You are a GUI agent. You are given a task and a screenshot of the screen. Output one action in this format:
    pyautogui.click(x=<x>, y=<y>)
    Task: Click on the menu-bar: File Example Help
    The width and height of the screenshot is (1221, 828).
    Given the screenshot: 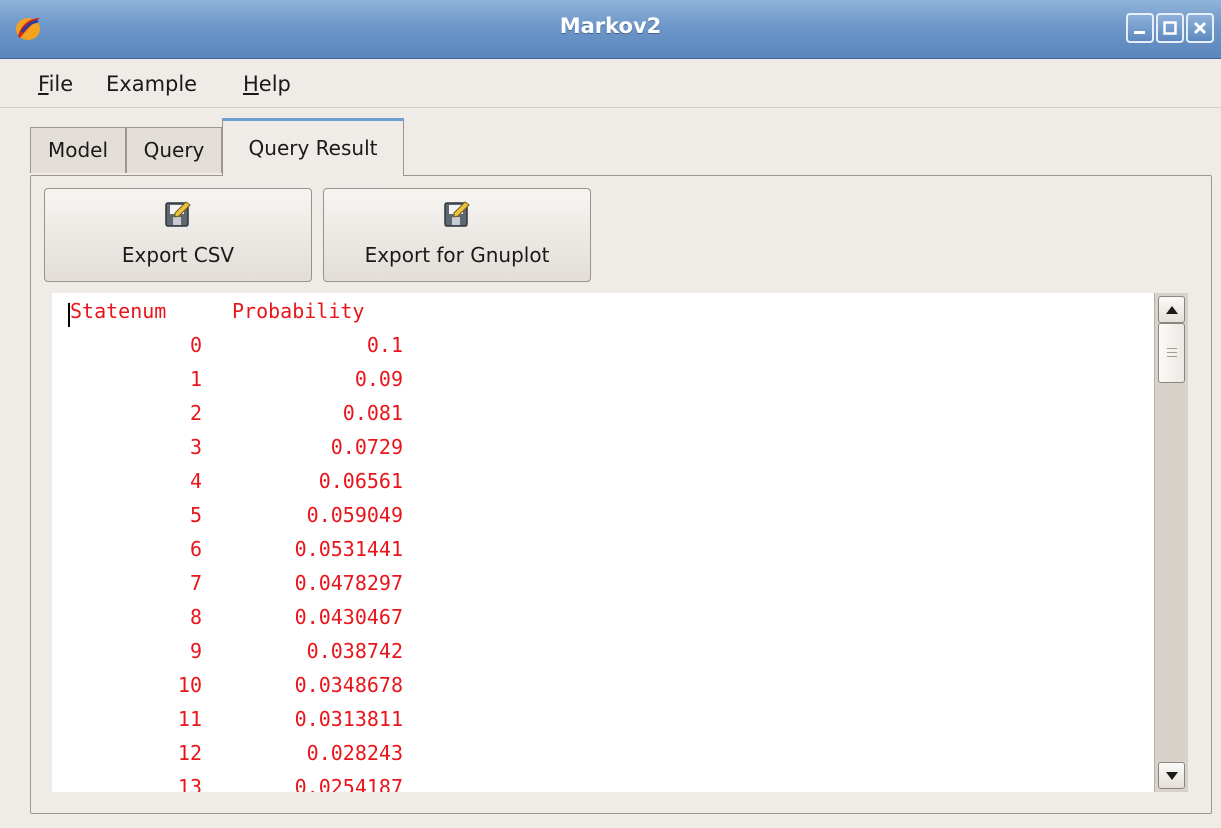 What is the action you would take?
    pyautogui.click(x=610, y=83)
    